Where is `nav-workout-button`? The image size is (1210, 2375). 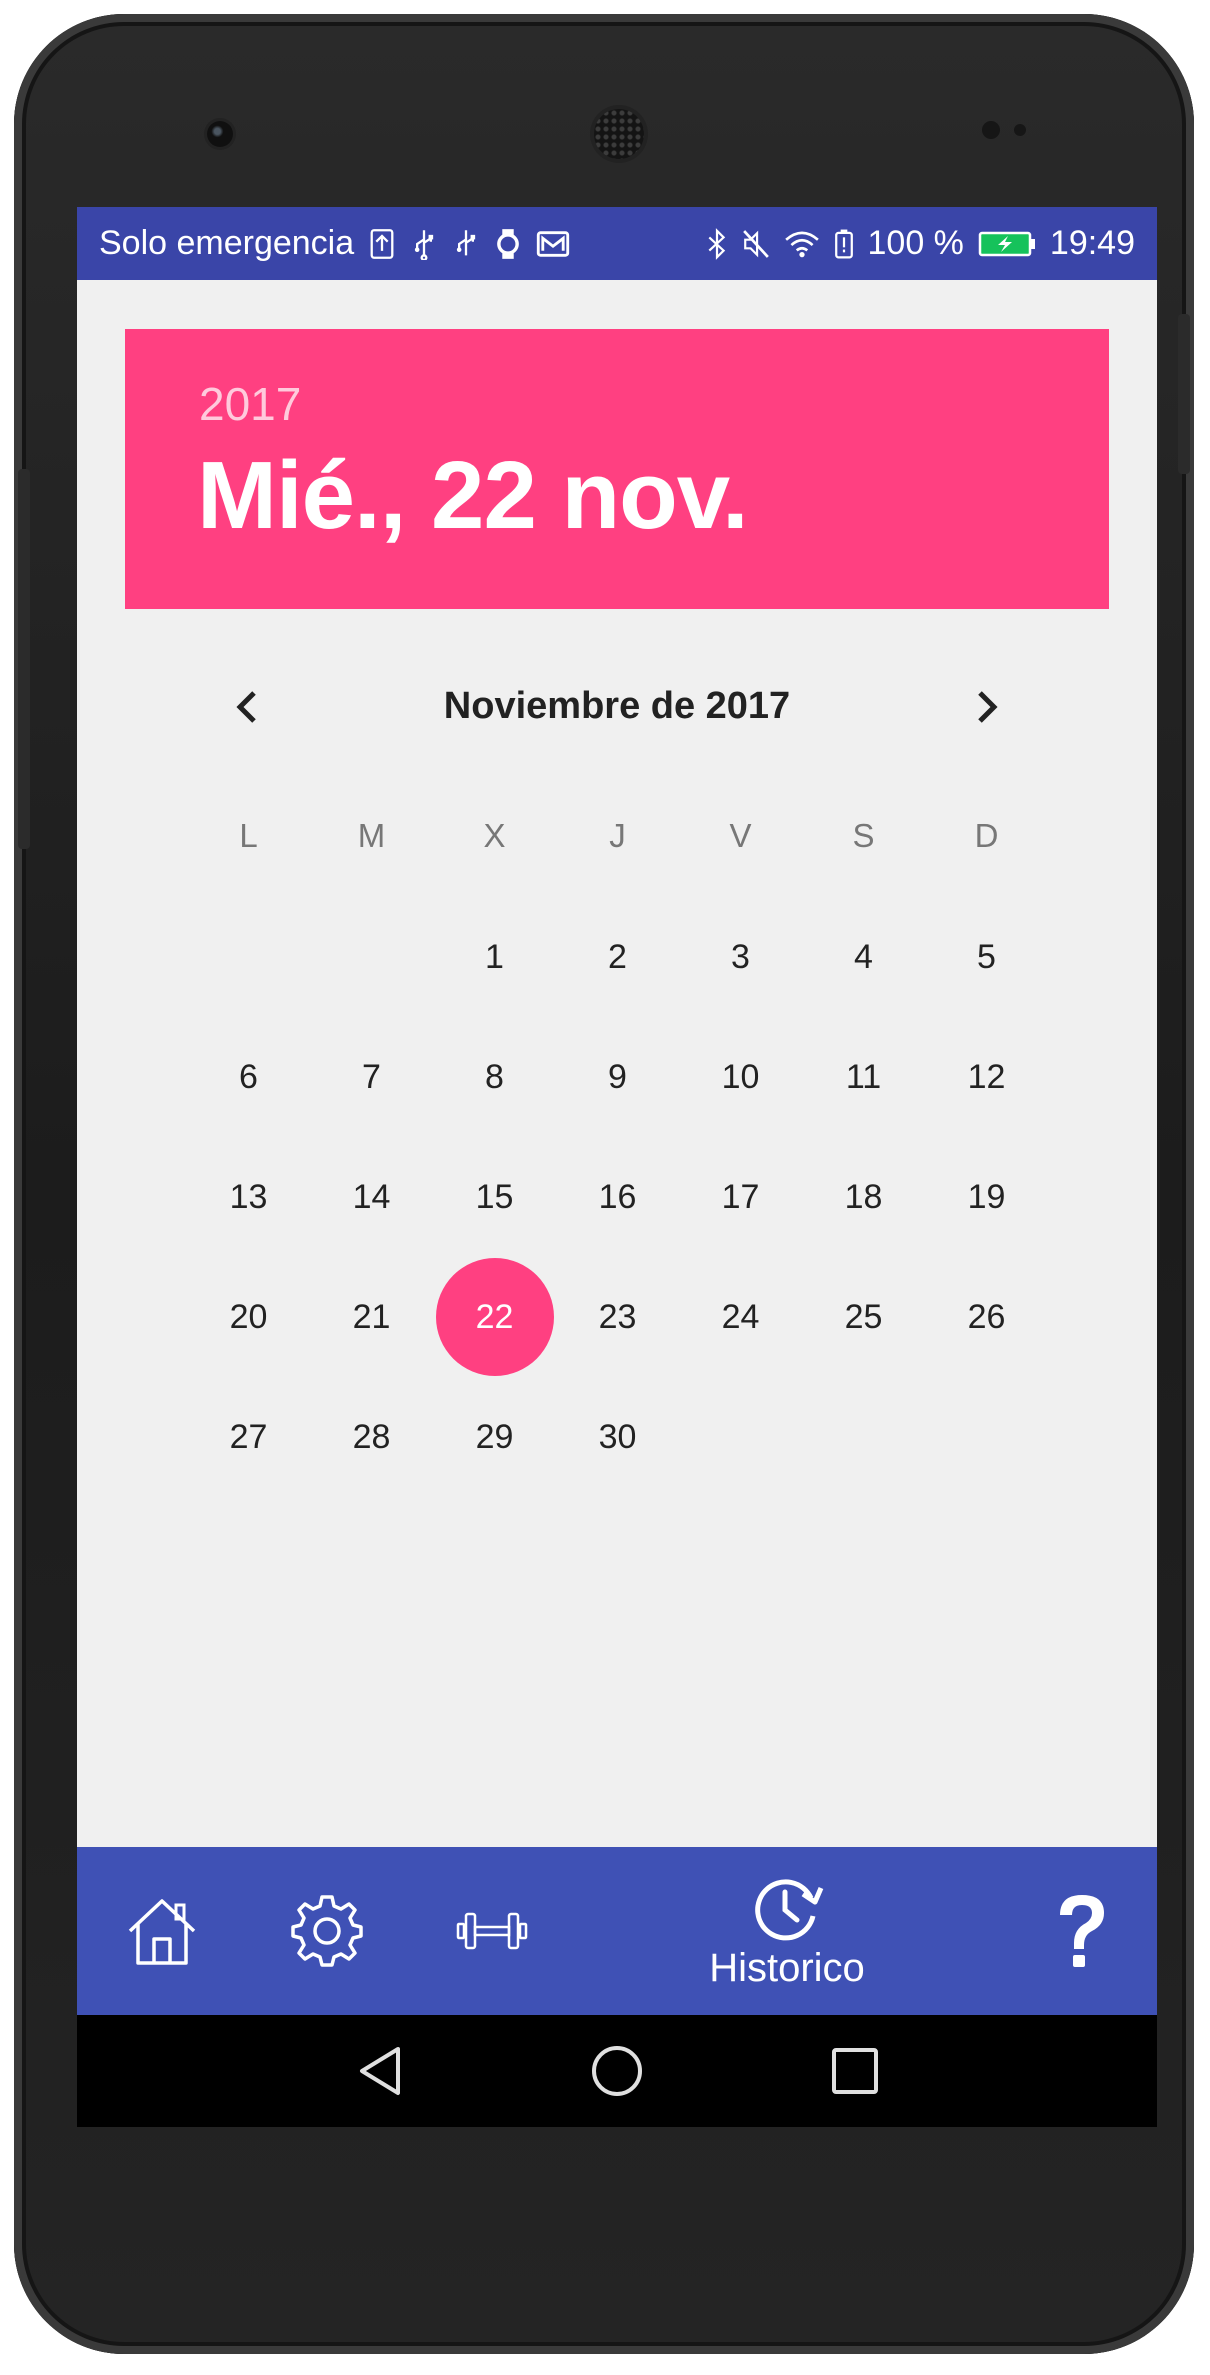
nav-workout-button is located at coordinates (492, 1931).